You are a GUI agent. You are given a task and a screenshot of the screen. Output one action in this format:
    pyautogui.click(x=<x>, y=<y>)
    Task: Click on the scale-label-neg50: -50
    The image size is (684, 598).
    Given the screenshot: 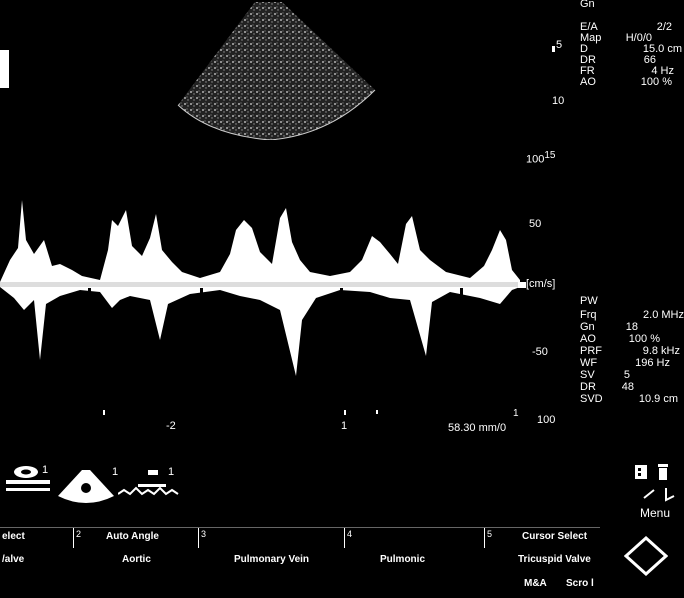 What is the action you would take?
    pyautogui.click(x=540, y=352)
    